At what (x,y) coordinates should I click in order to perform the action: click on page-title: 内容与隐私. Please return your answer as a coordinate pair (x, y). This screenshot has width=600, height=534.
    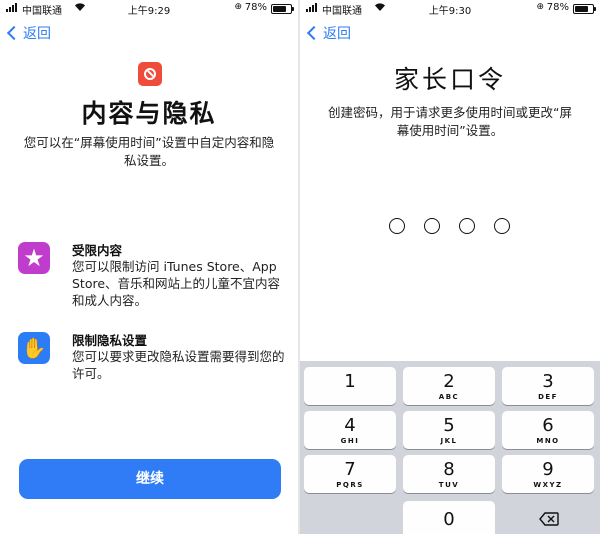
    Looking at the image, I should click on (149, 113).